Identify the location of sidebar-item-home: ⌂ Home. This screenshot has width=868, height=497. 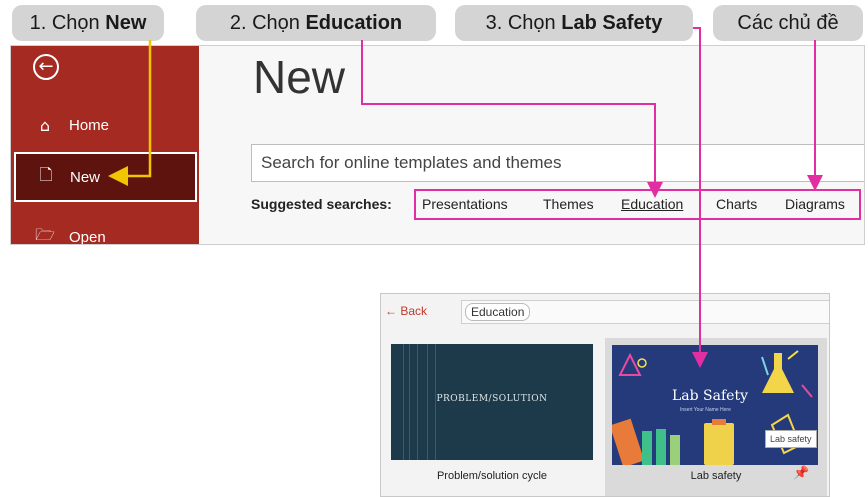
(105, 125).